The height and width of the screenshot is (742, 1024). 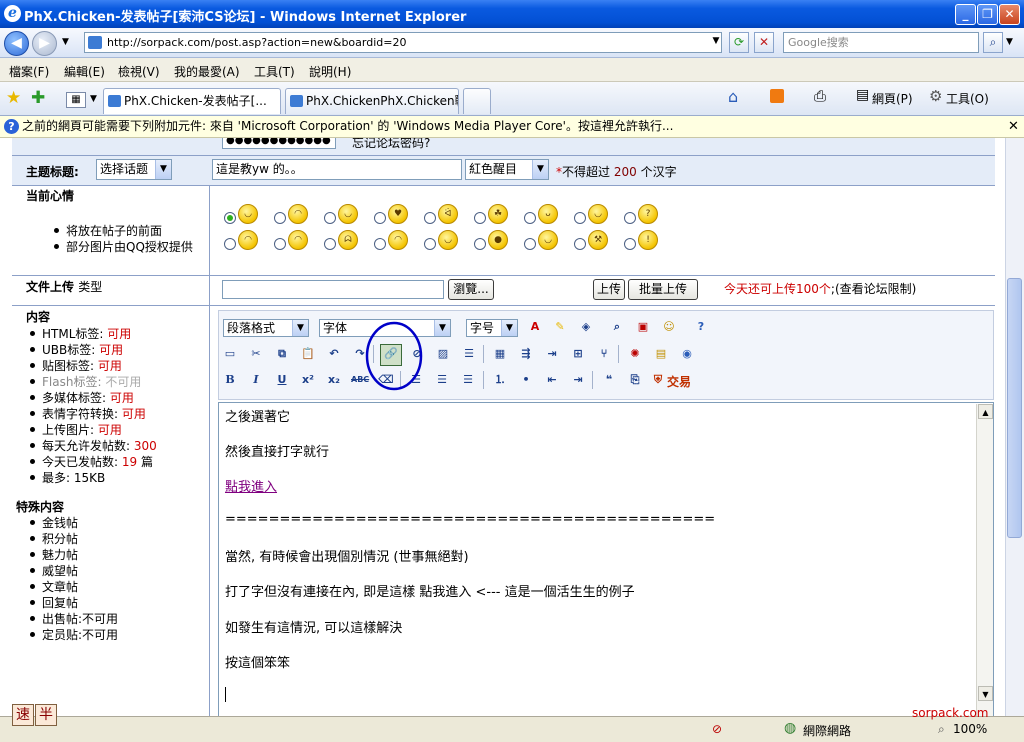 I want to click on menu-tools: 工具(T), so click(x=274, y=71).